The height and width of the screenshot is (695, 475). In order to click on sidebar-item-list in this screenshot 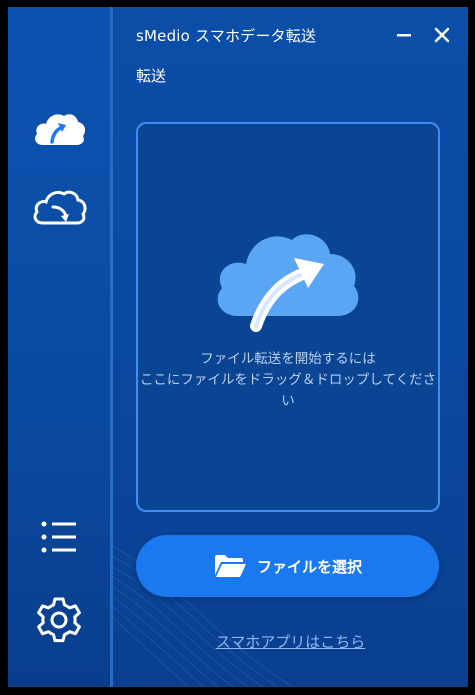, I will do `click(59, 537)`.